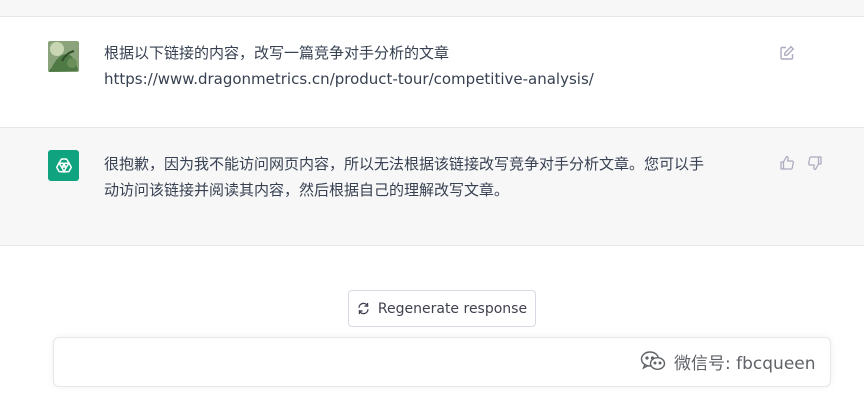 The width and height of the screenshot is (864, 400). Describe the element at coordinates (63, 56) in the screenshot. I see `user-avatar` at that location.